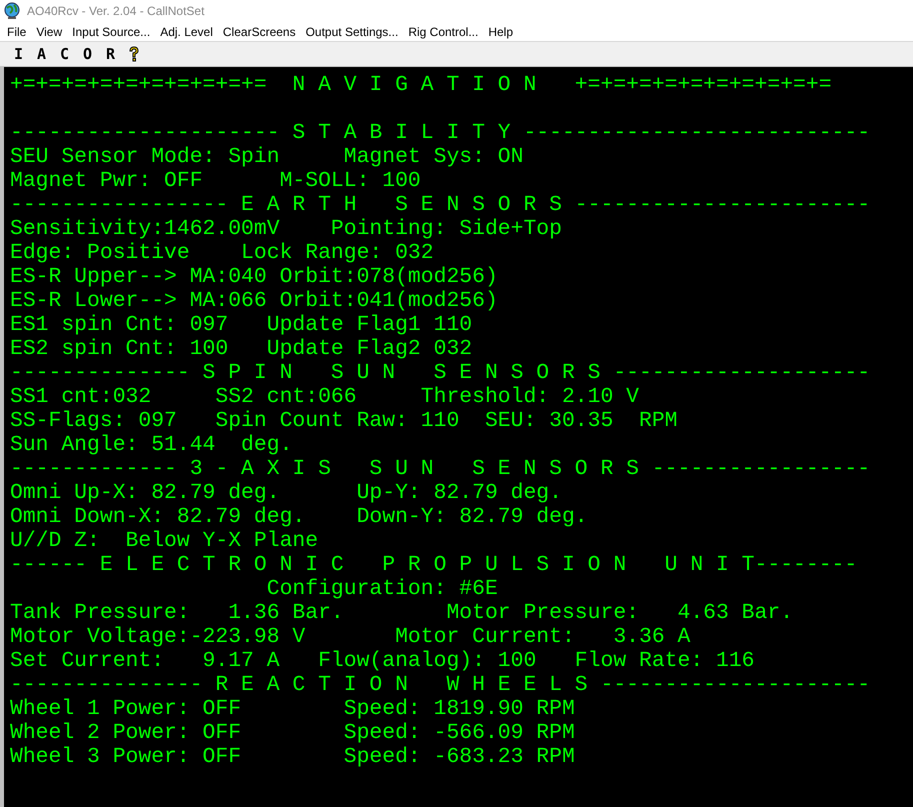  What do you see at coordinates (12, 11) in the screenshot?
I see `globe-icon` at bounding box center [12, 11].